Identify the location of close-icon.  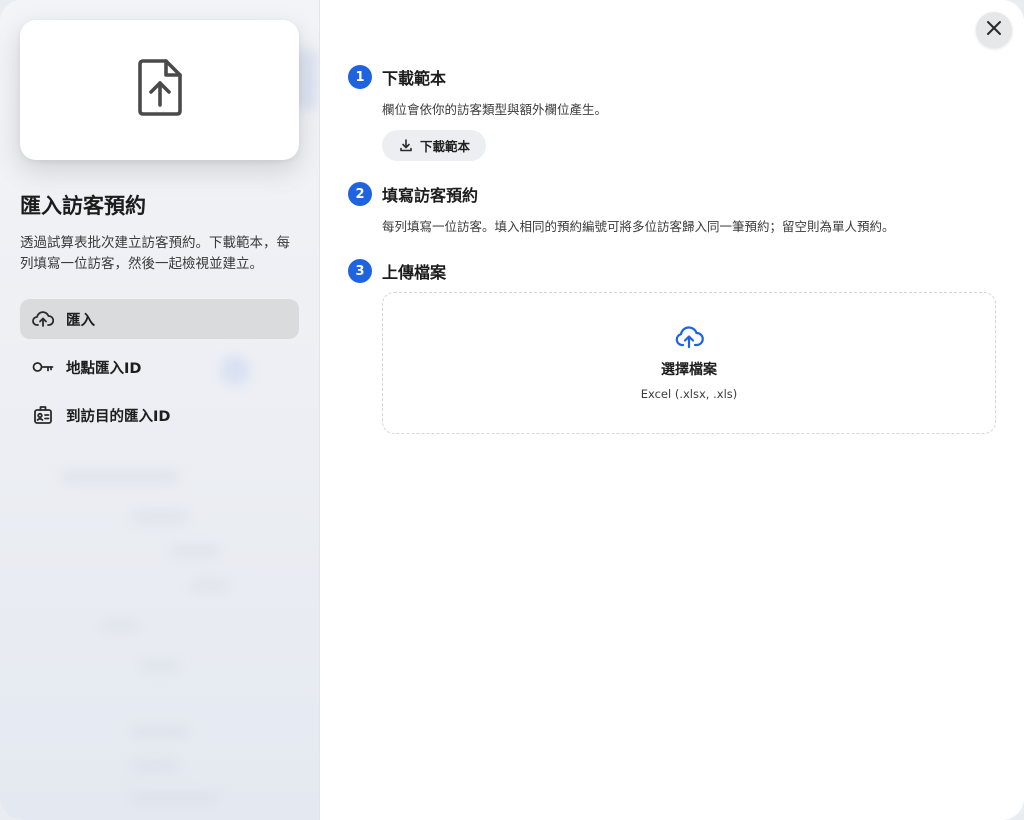
(994, 30).